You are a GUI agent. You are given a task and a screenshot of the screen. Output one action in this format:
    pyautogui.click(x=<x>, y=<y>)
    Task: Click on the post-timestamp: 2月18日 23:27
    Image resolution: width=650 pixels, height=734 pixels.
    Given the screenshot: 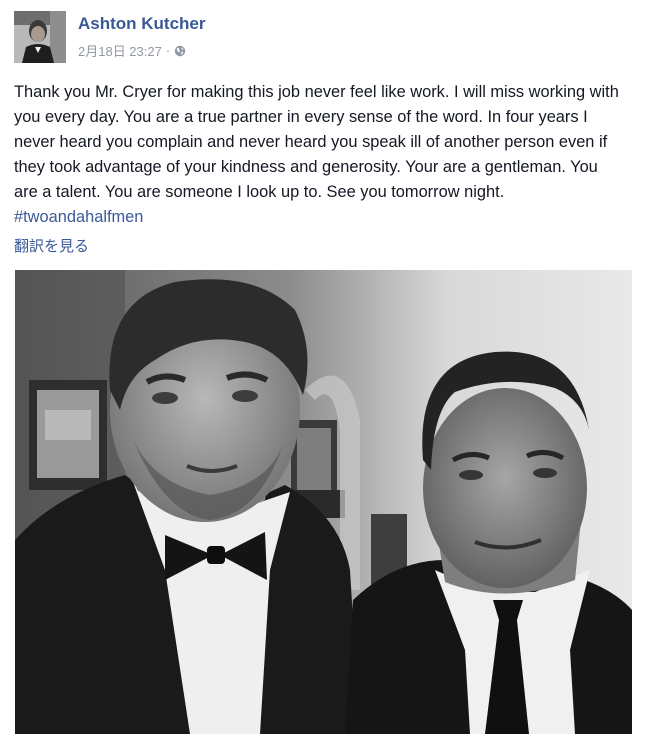 What is the action you would take?
    pyautogui.click(x=120, y=50)
    